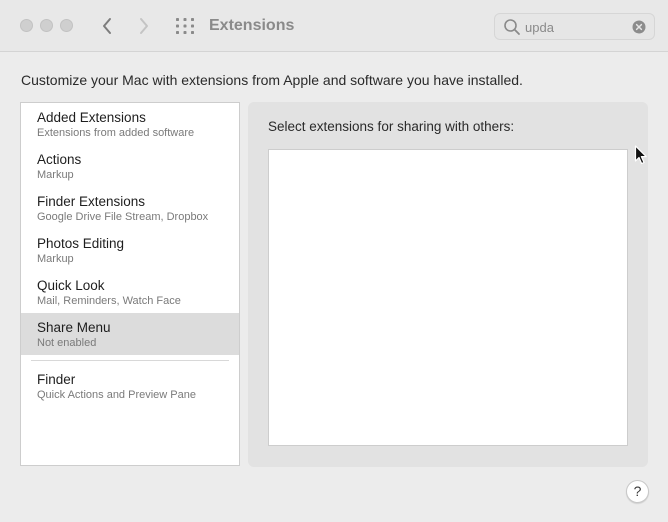 This screenshot has width=668, height=522. I want to click on clear-icon, so click(639, 27).